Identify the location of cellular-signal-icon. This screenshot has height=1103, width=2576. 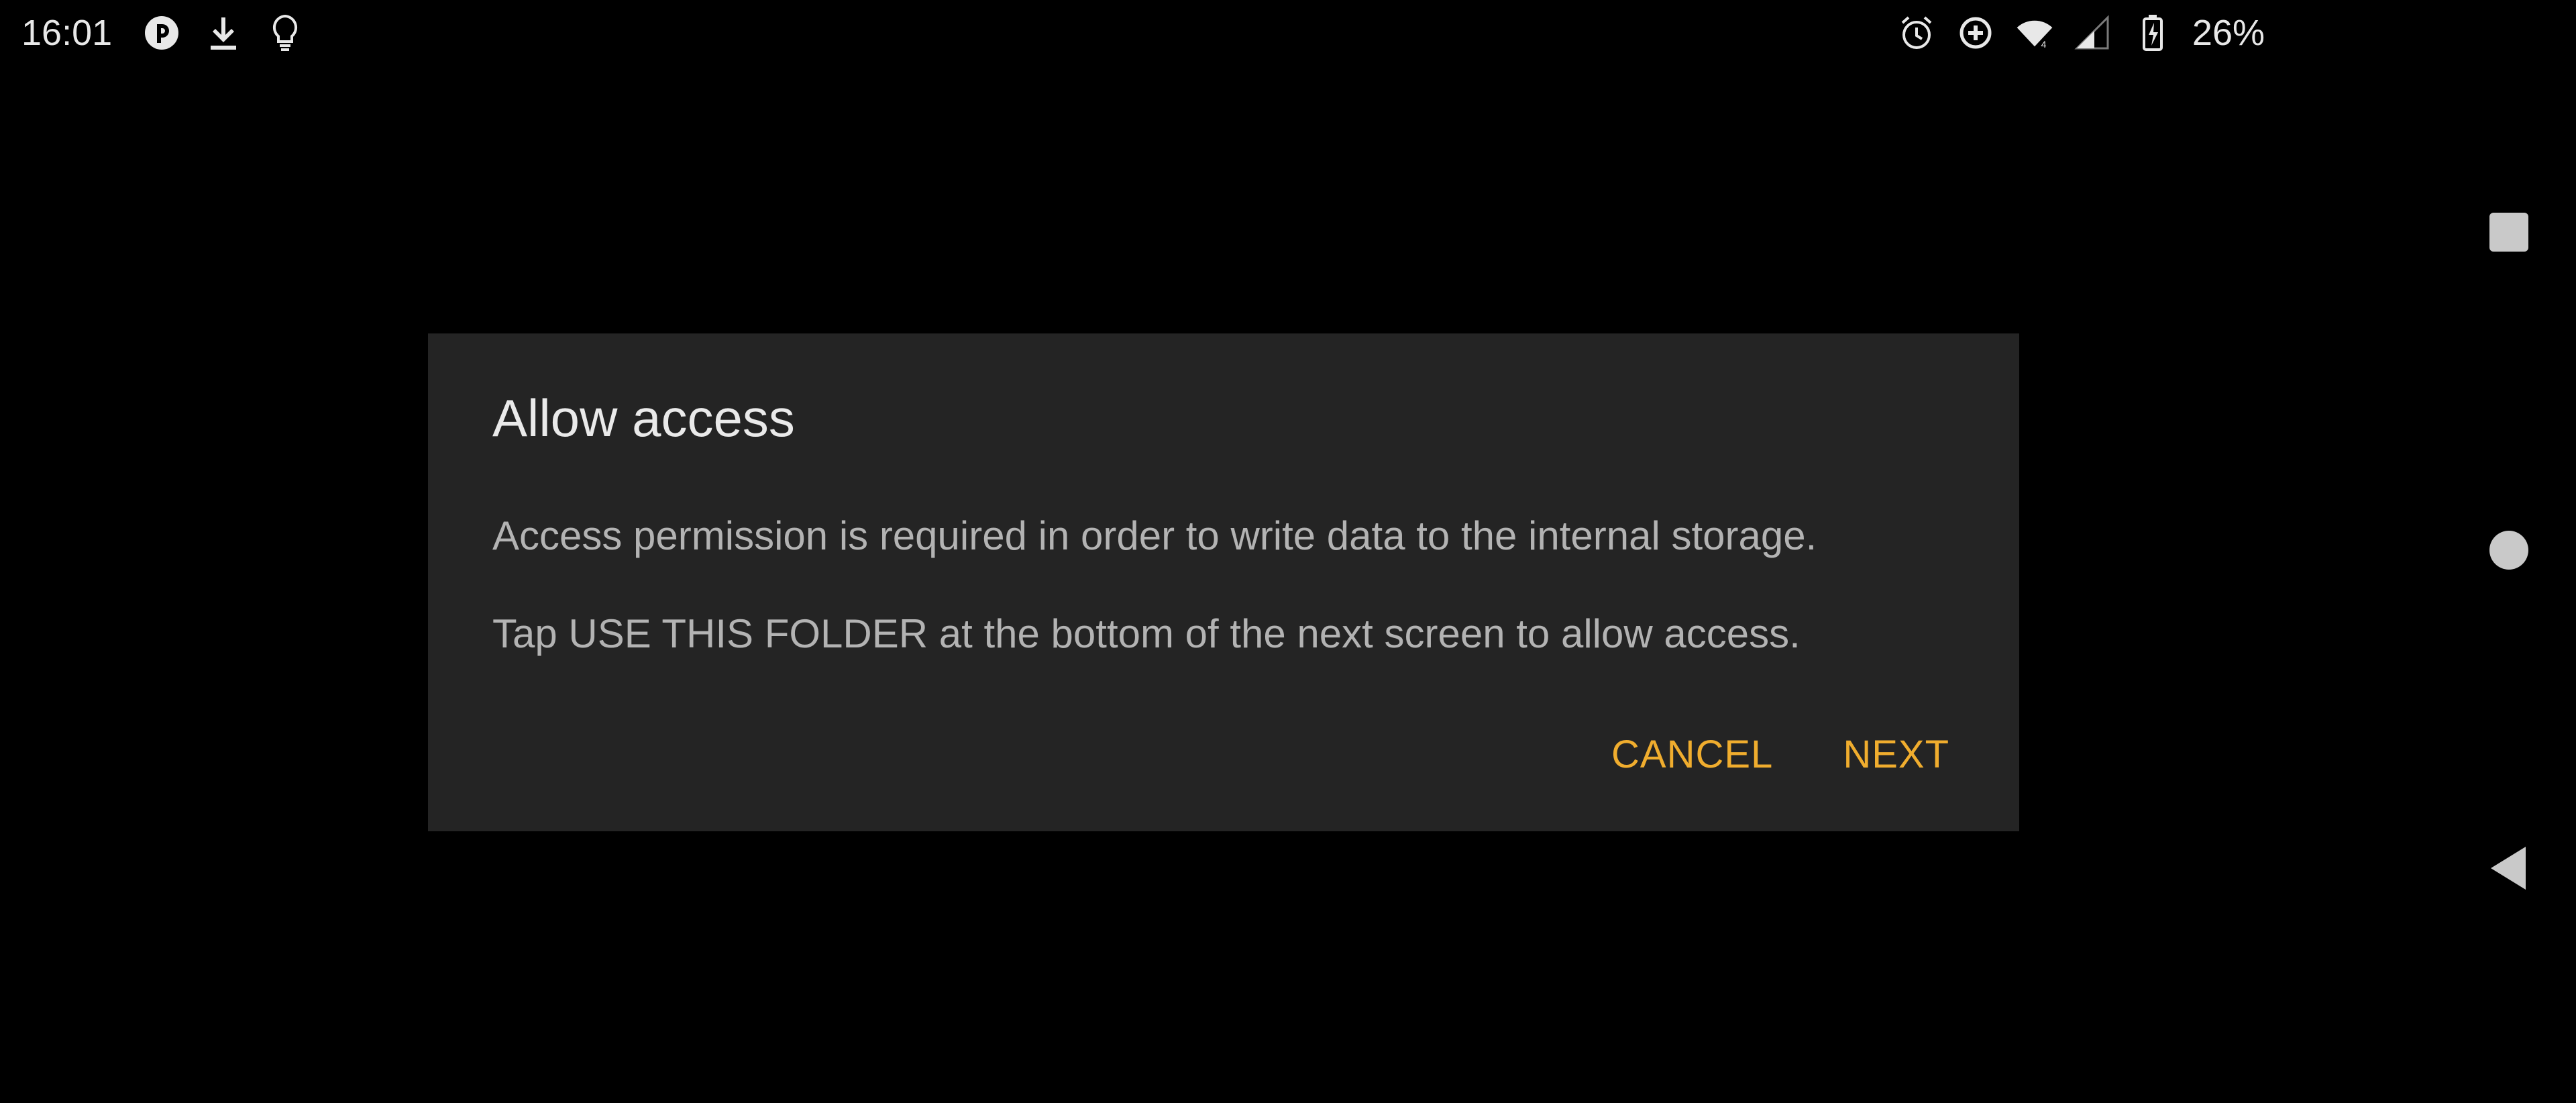
(2093, 32).